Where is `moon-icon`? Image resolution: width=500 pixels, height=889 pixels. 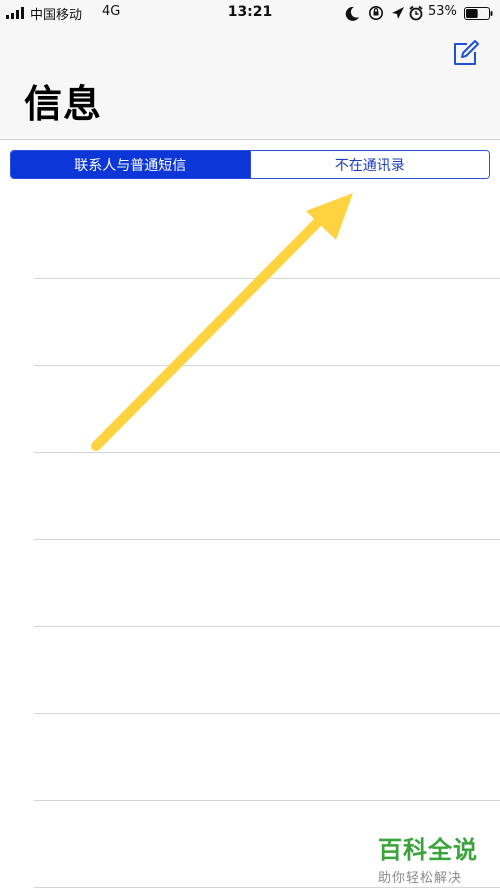 moon-icon is located at coordinates (352, 13).